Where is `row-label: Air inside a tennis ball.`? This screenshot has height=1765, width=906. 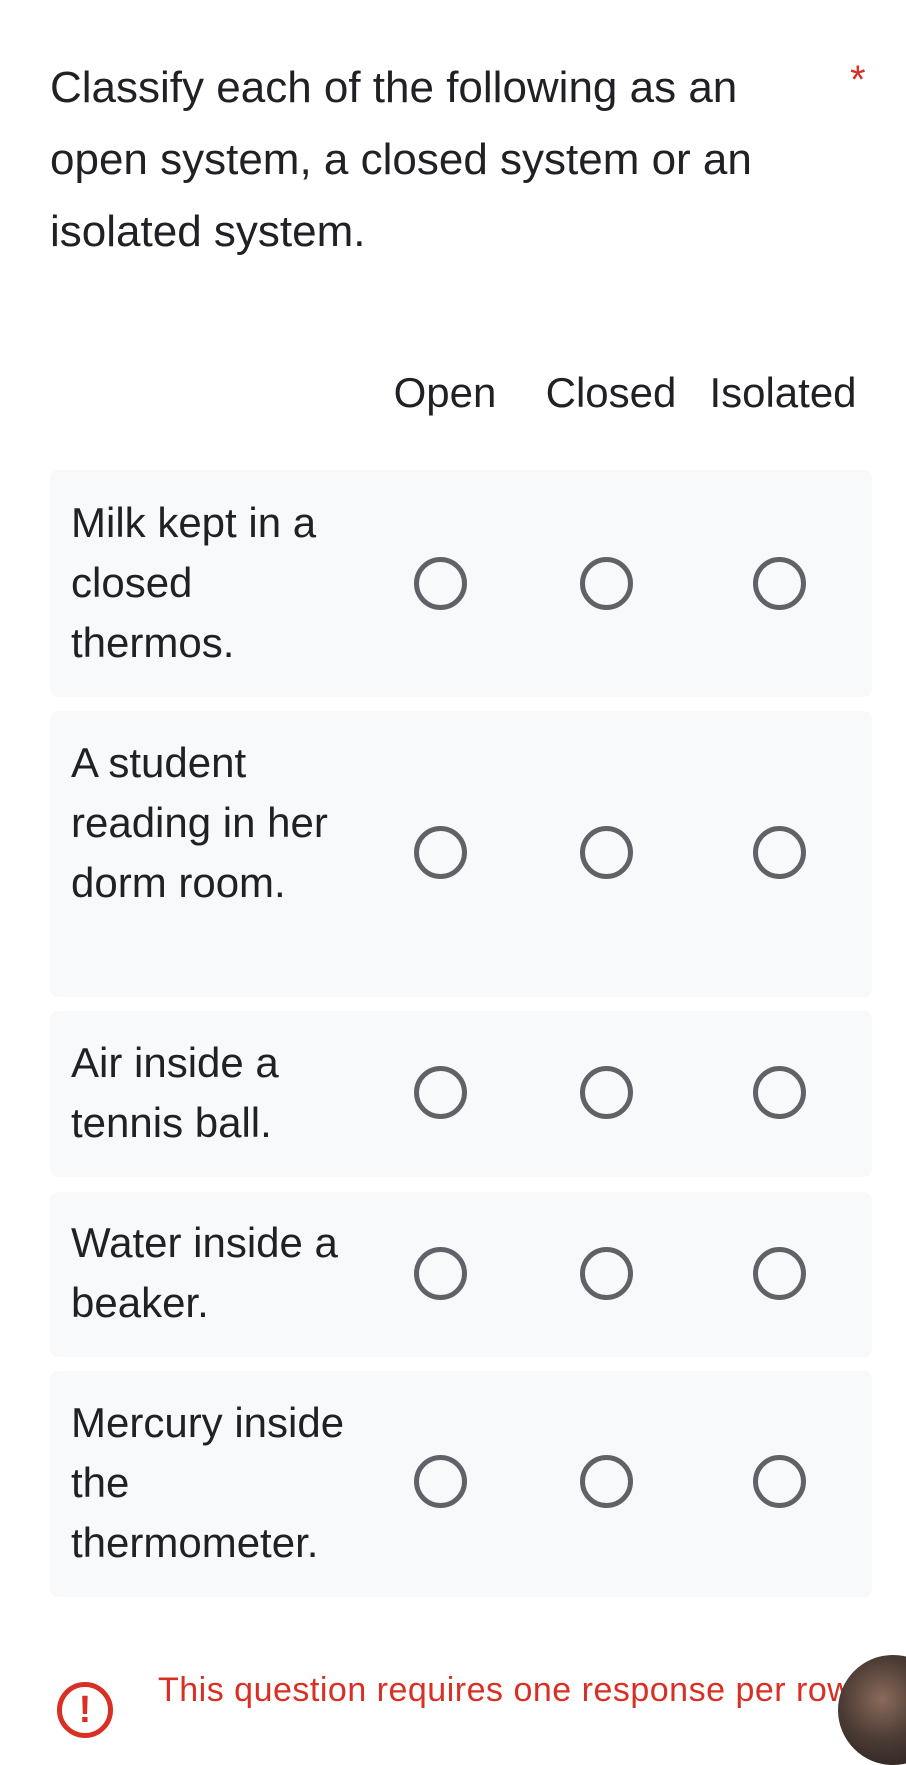 row-label: Air inside a tennis ball. is located at coordinates (175, 1092).